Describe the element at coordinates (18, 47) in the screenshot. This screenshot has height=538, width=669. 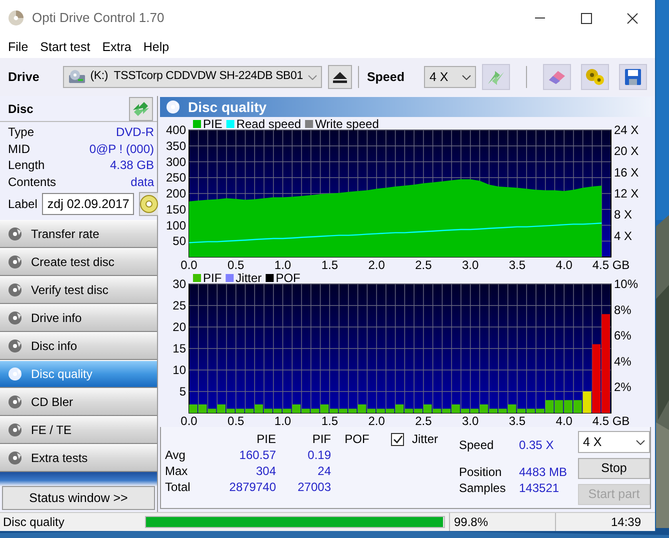
I see `menu-item: File` at that location.